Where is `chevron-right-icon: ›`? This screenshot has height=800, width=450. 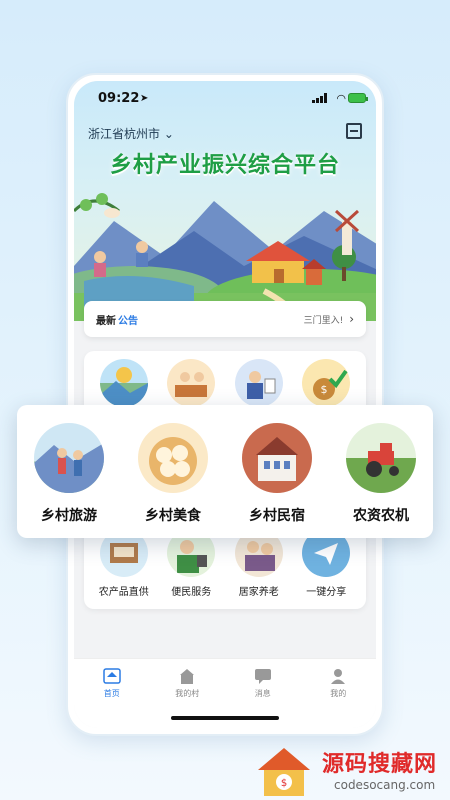 chevron-right-icon: › is located at coordinates (351, 319).